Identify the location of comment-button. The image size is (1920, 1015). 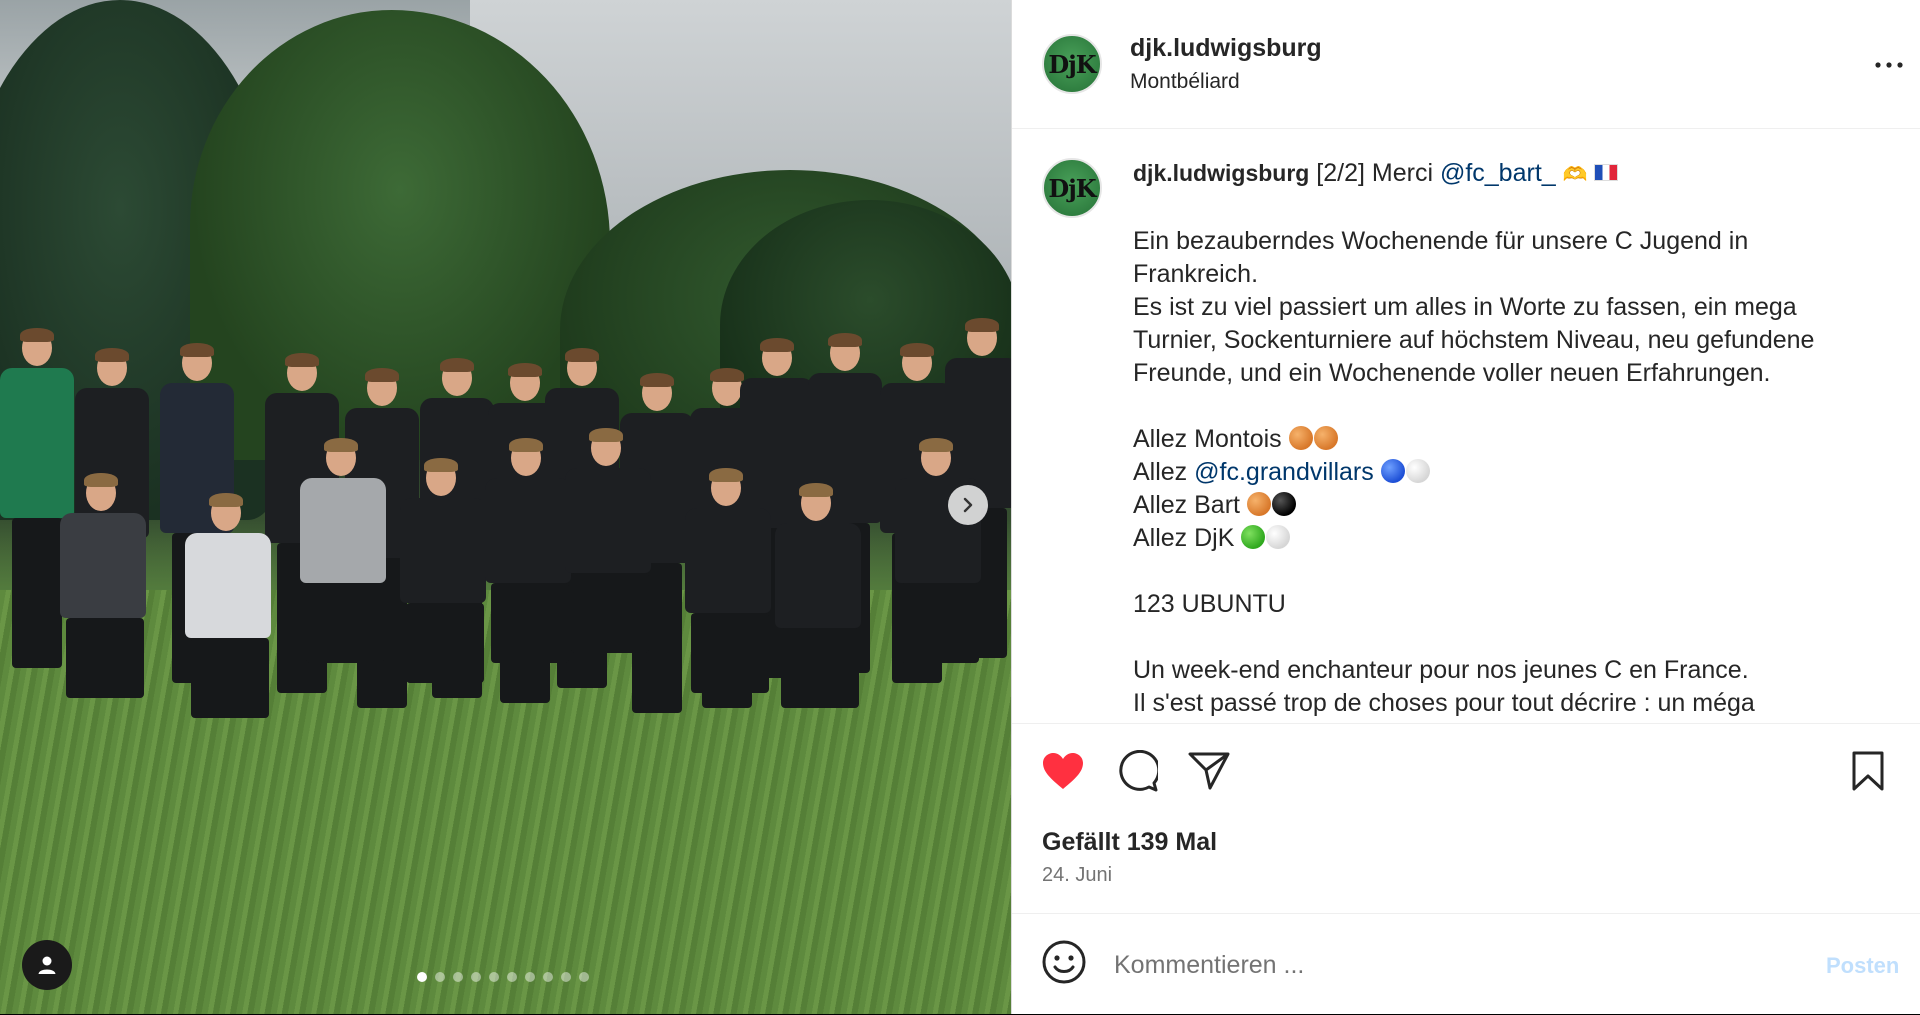
(1137, 771).